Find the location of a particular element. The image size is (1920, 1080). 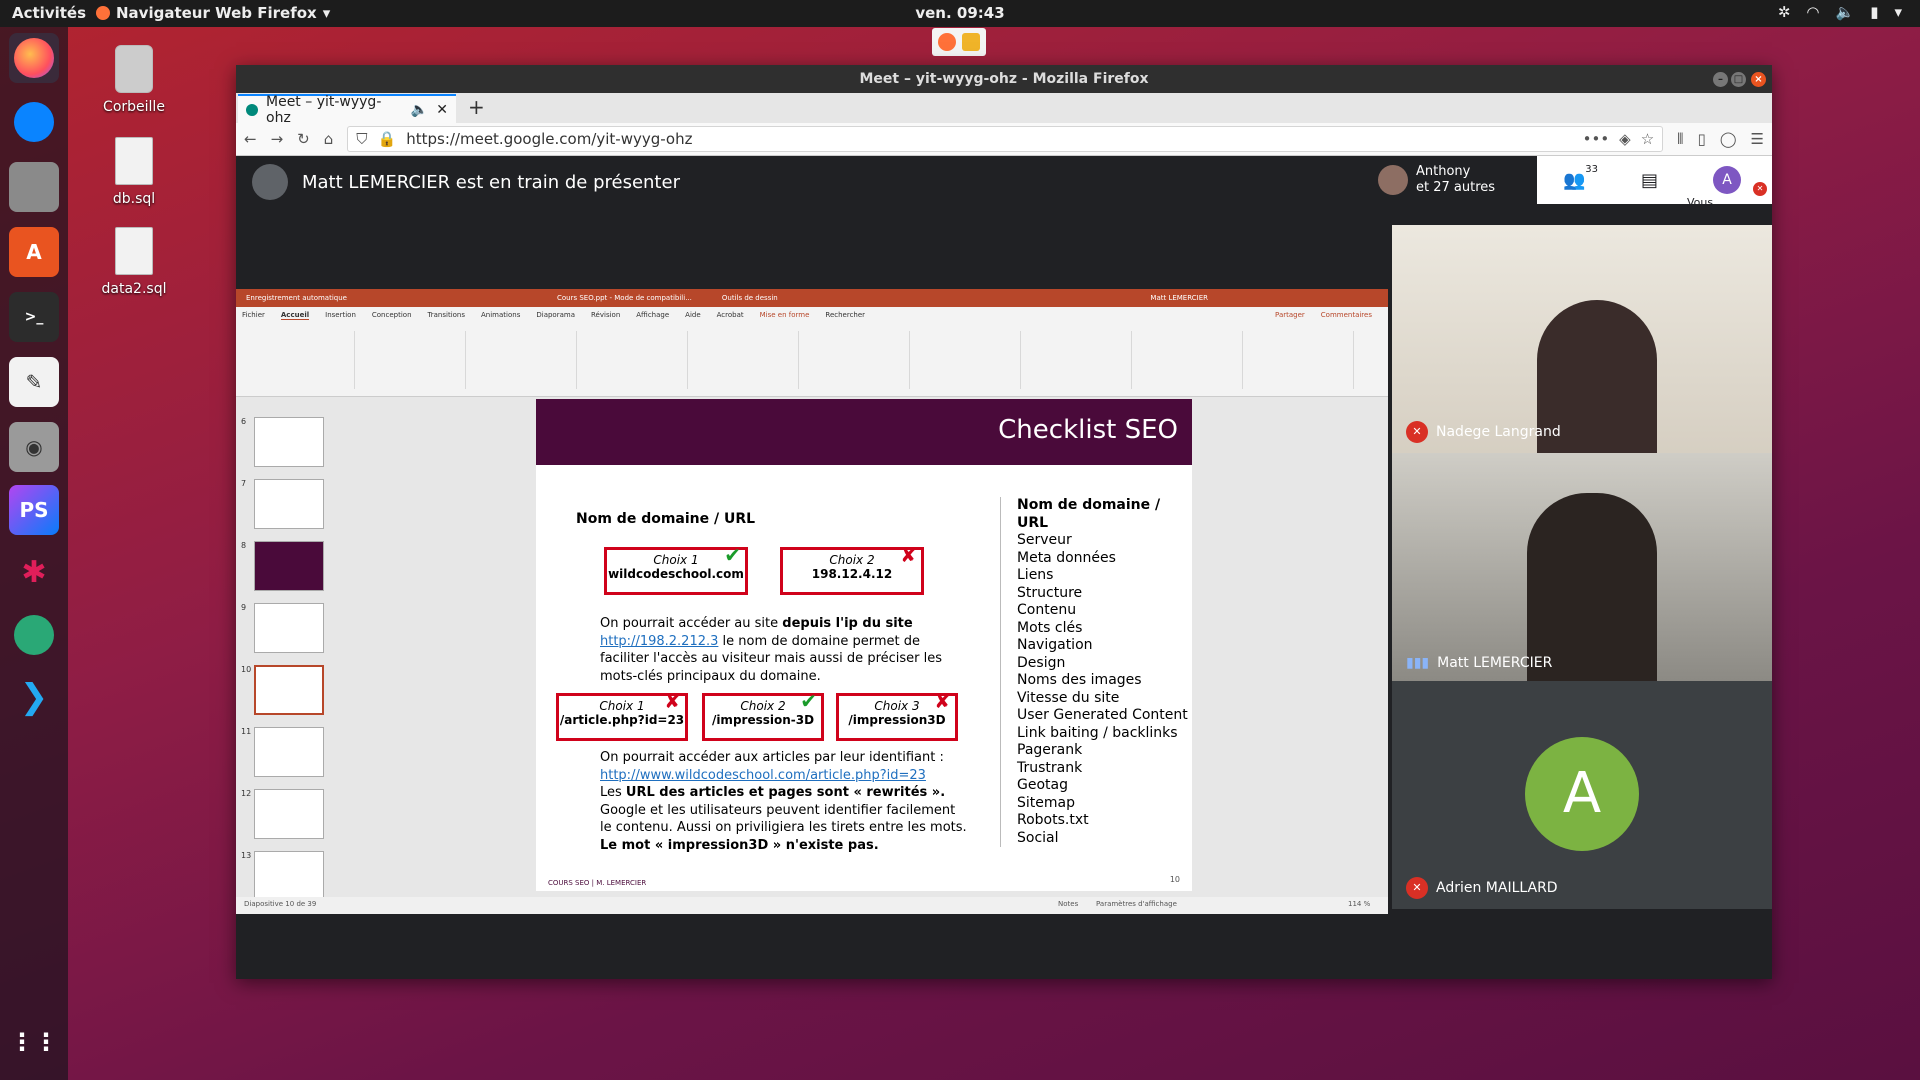

sidebar-icon: ▯ is located at coordinates (1701, 139).